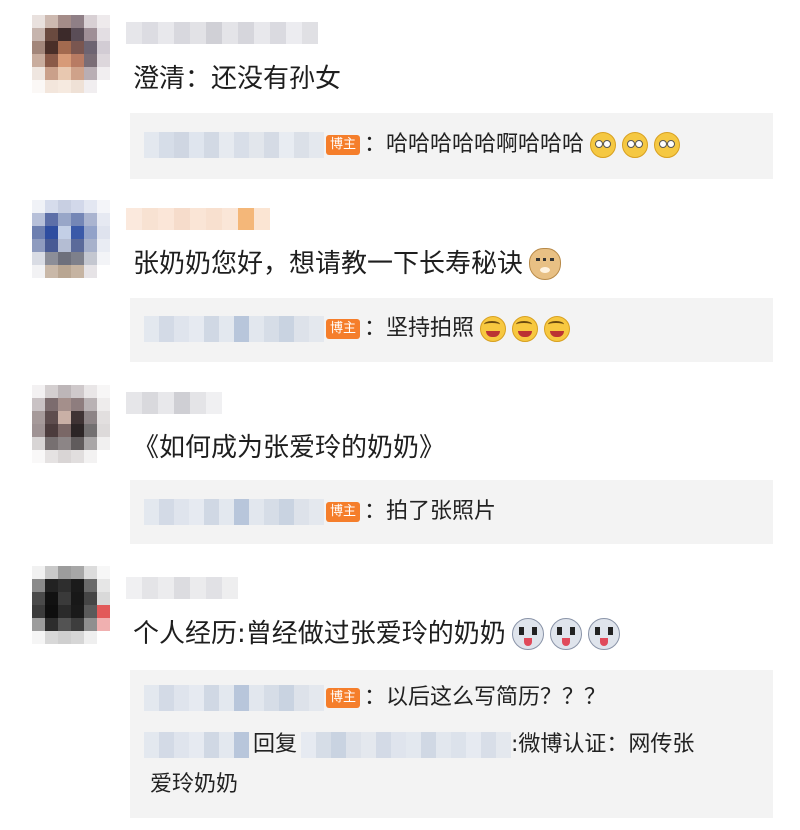 The height and width of the screenshot is (830, 800). I want to click on reply-box: 博主 ：哈哈哈哈哈啊哈哈哈, so click(451, 146).